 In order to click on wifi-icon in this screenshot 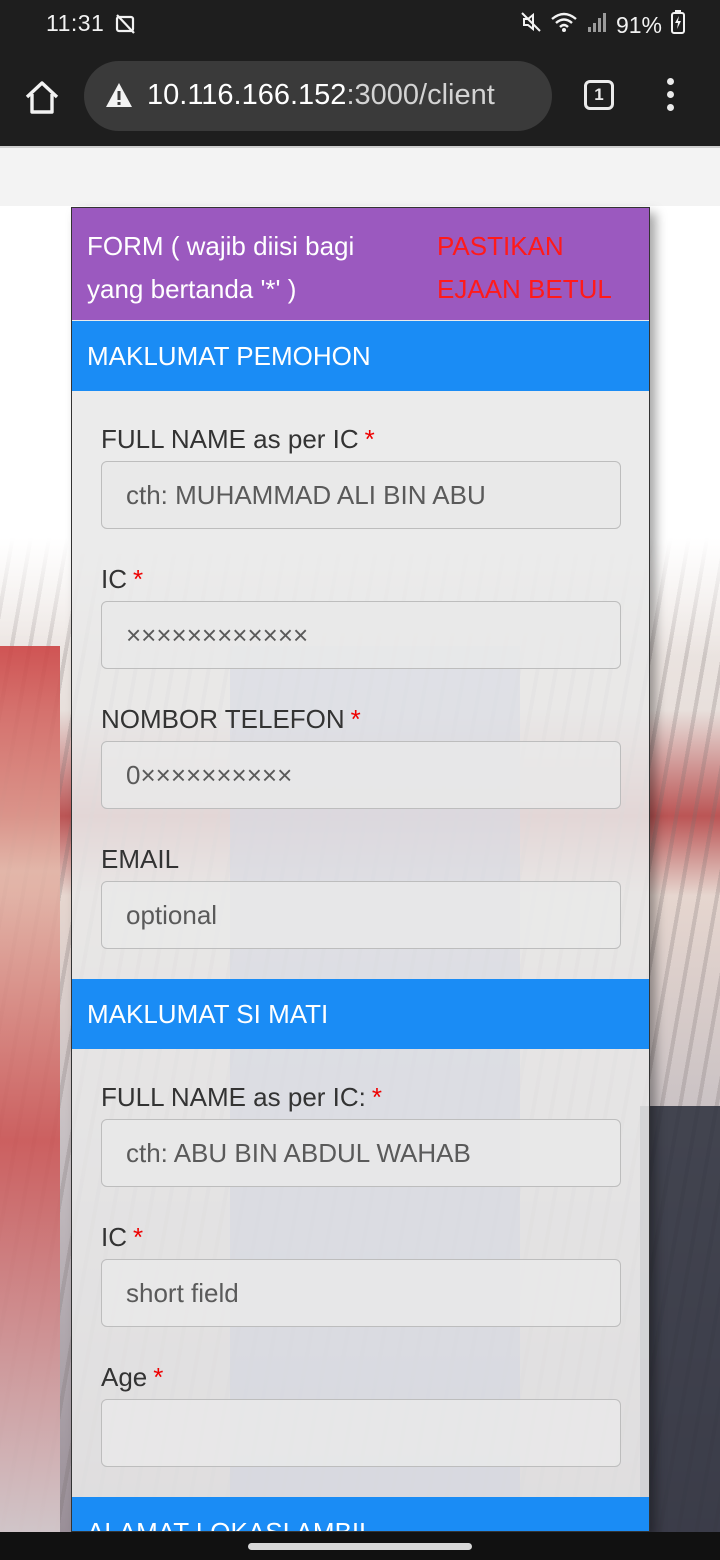, I will do `click(564, 25)`.